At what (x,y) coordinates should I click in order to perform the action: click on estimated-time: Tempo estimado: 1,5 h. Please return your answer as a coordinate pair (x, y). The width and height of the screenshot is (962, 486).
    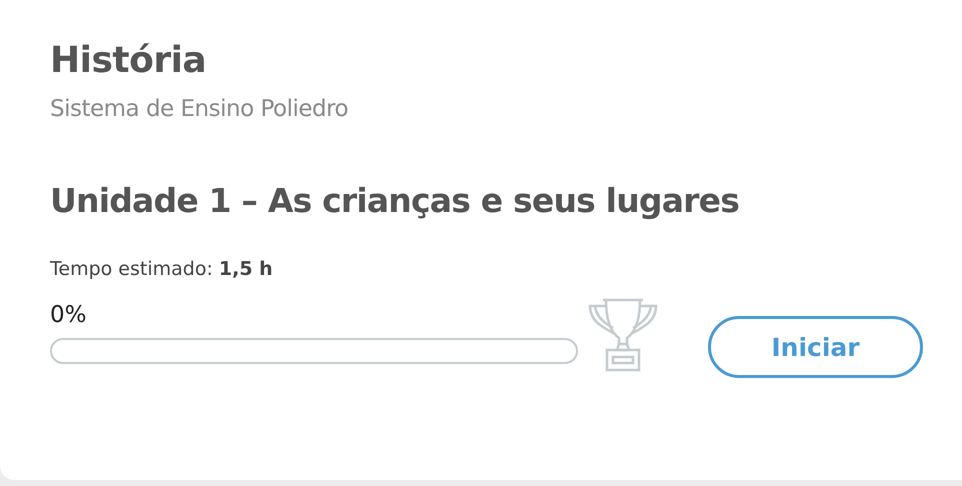
    Looking at the image, I should click on (161, 269).